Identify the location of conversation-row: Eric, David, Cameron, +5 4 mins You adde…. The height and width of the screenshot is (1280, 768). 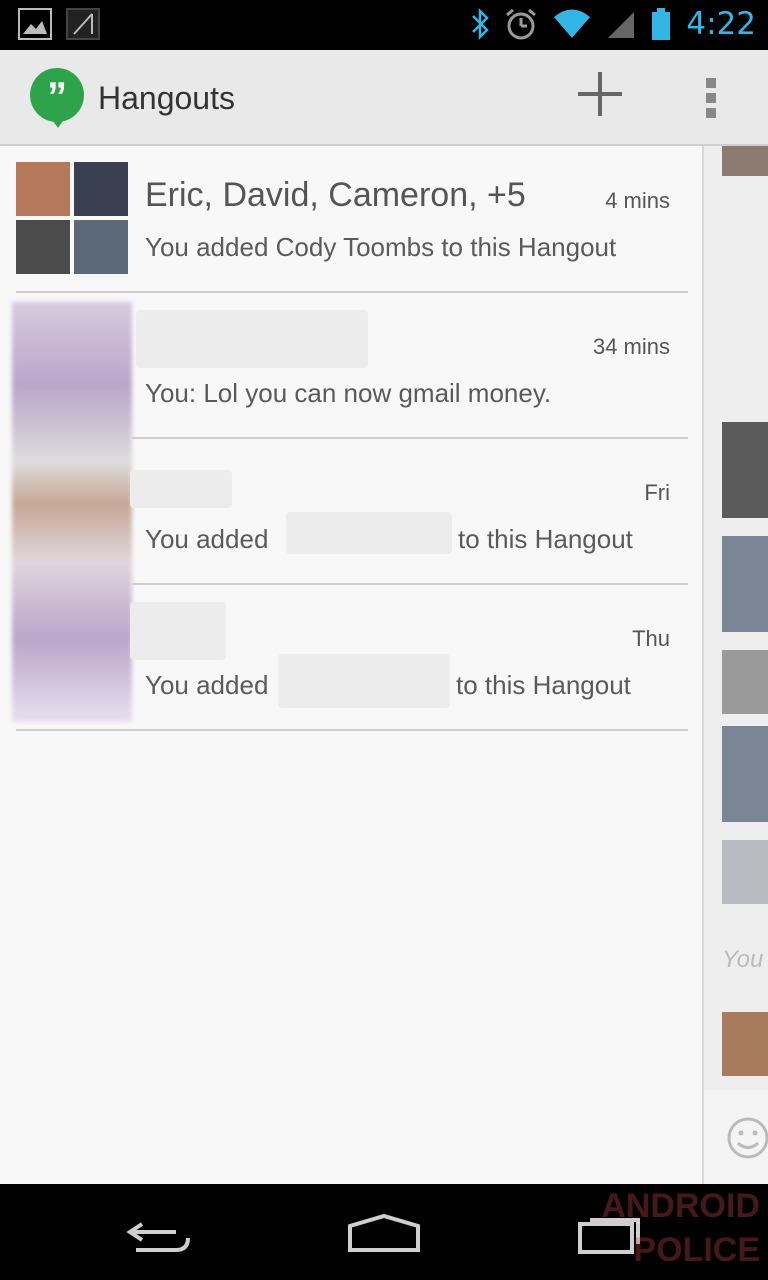
(351, 219).